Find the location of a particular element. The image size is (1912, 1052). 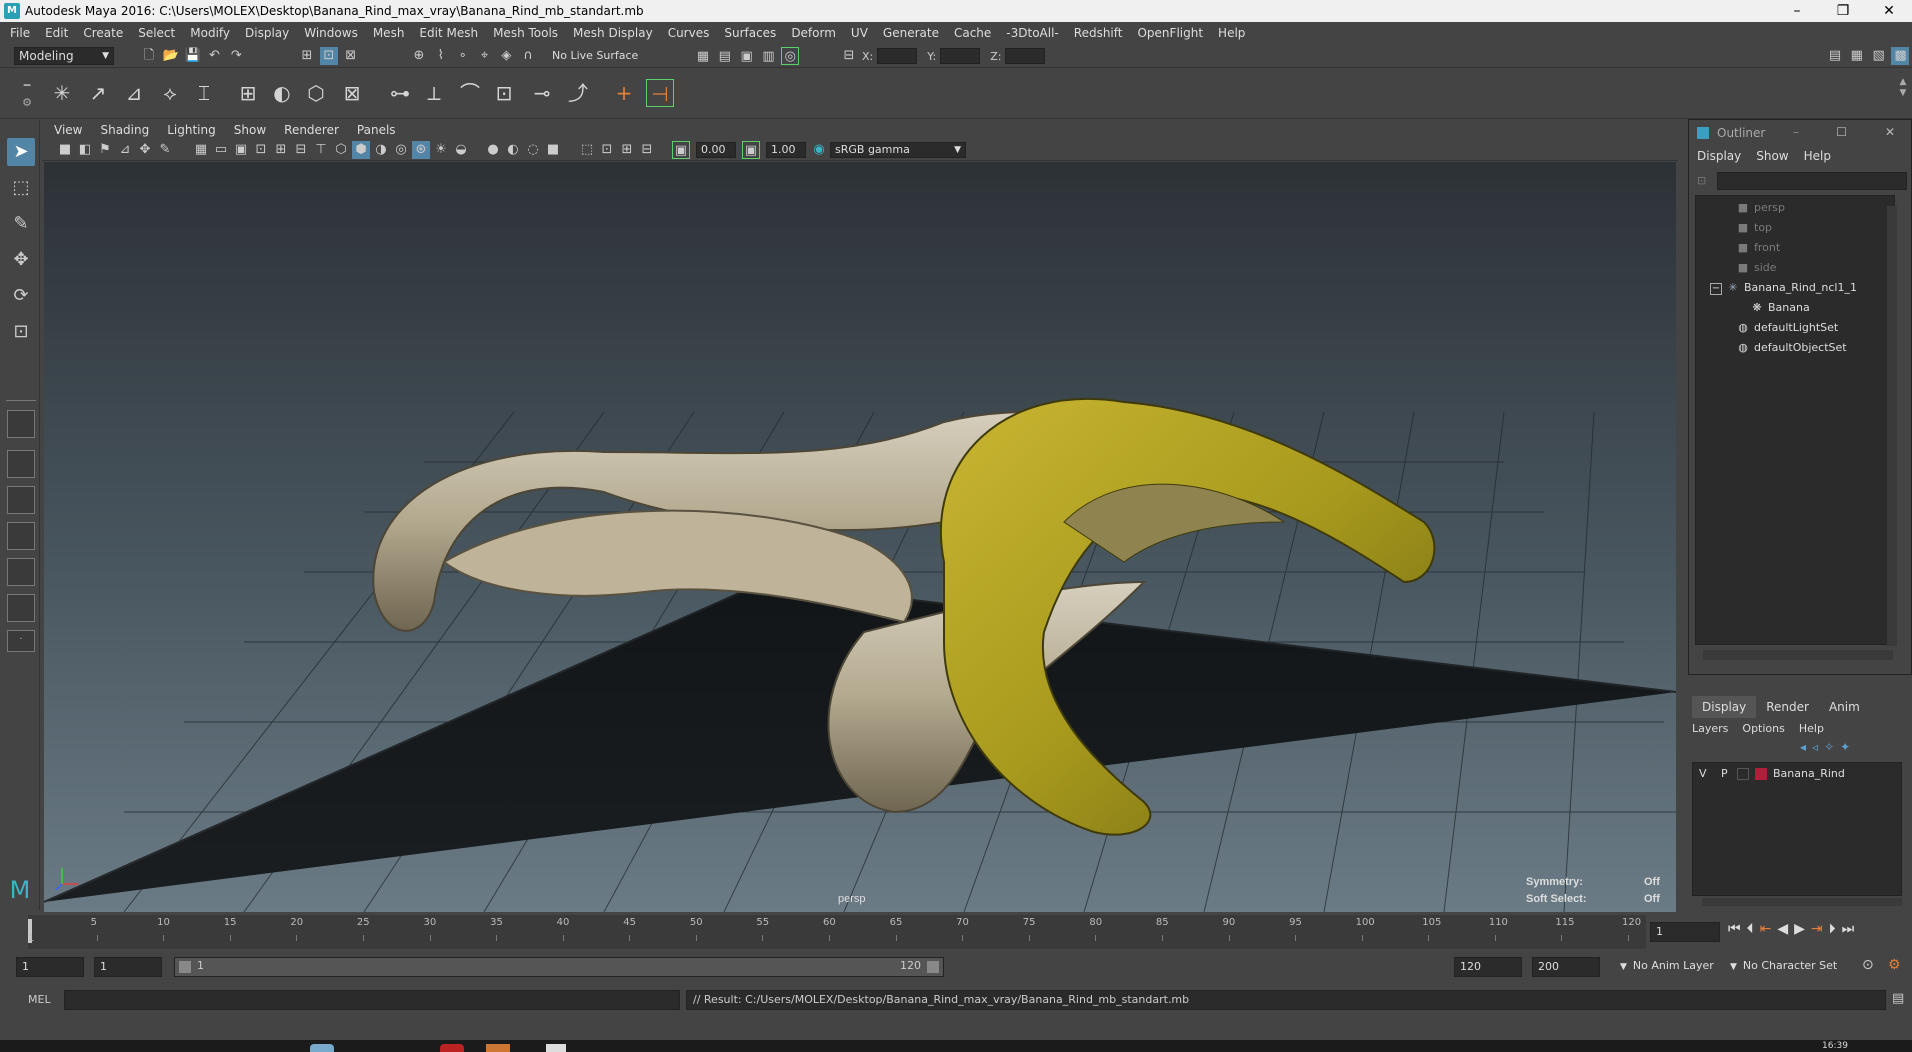

viewport-menu-view: View is located at coordinates (68, 130).